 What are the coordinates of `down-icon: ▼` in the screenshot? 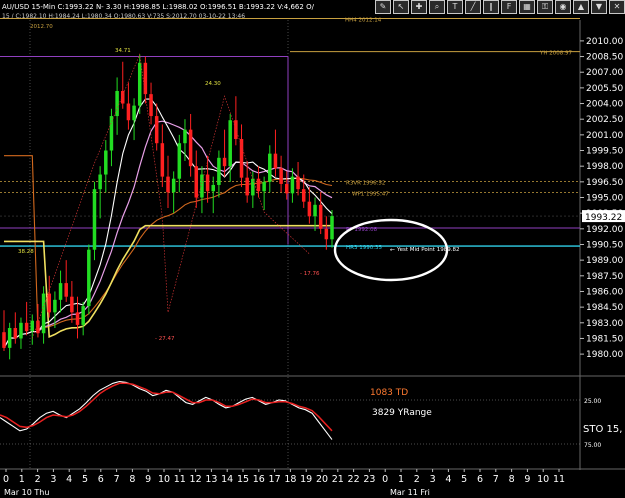 It's located at (599, 7).